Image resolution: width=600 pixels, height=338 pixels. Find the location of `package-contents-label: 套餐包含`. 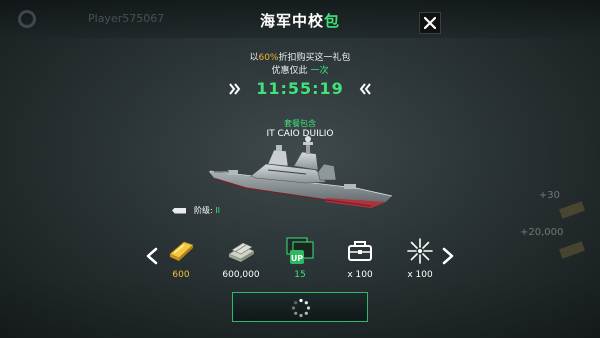

package-contents-label: 套餐包含 is located at coordinates (300, 123).